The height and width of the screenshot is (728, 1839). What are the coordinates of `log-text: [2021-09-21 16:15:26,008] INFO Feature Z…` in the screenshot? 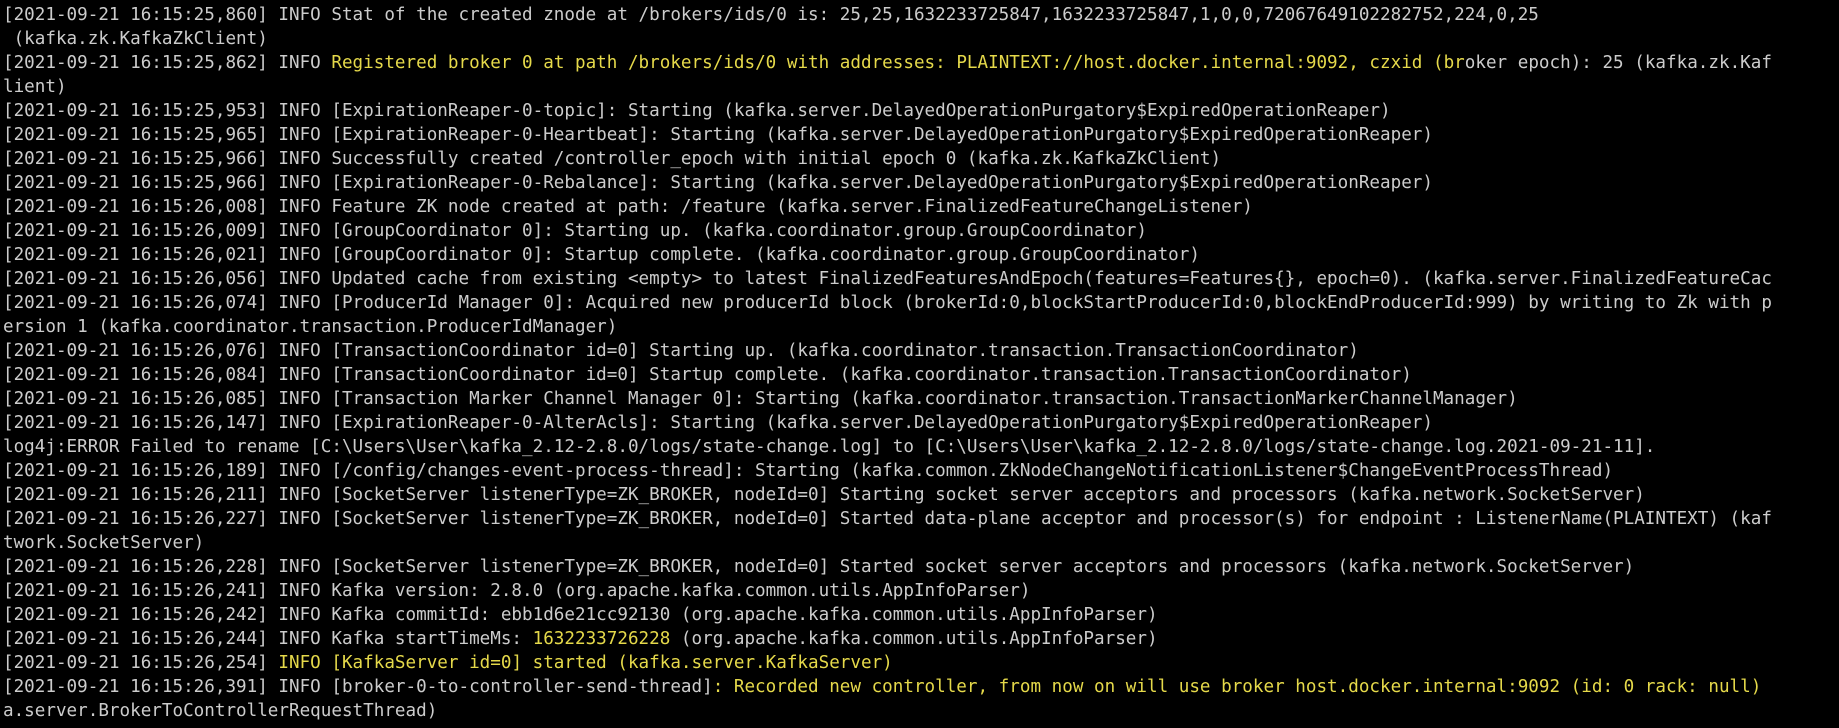 It's located at (628, 207).